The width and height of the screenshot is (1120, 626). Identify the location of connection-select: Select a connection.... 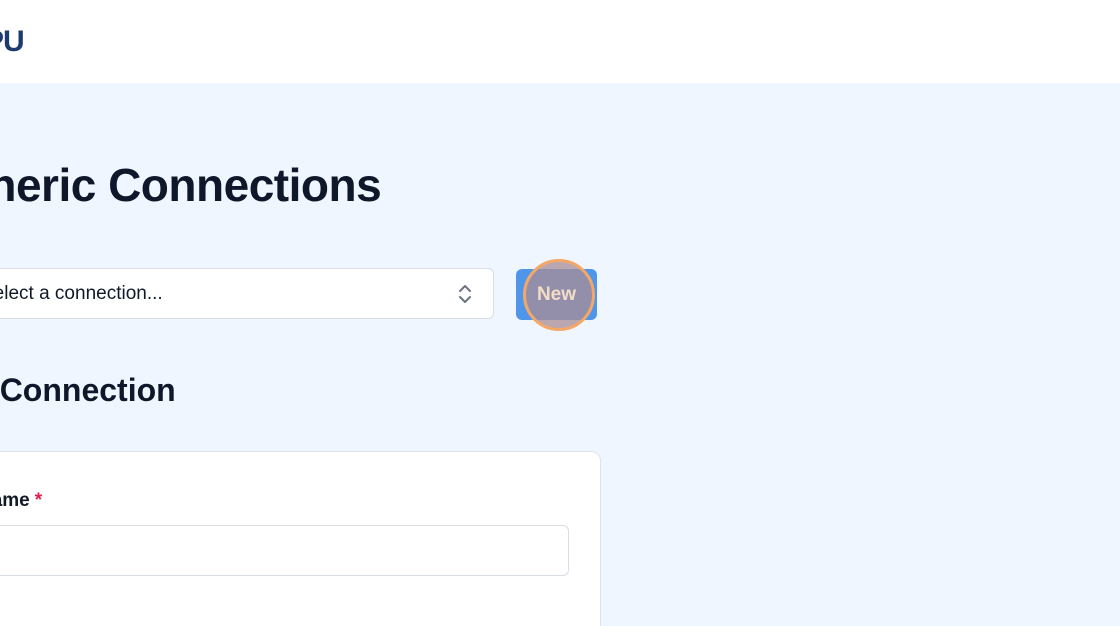
(247, 293).